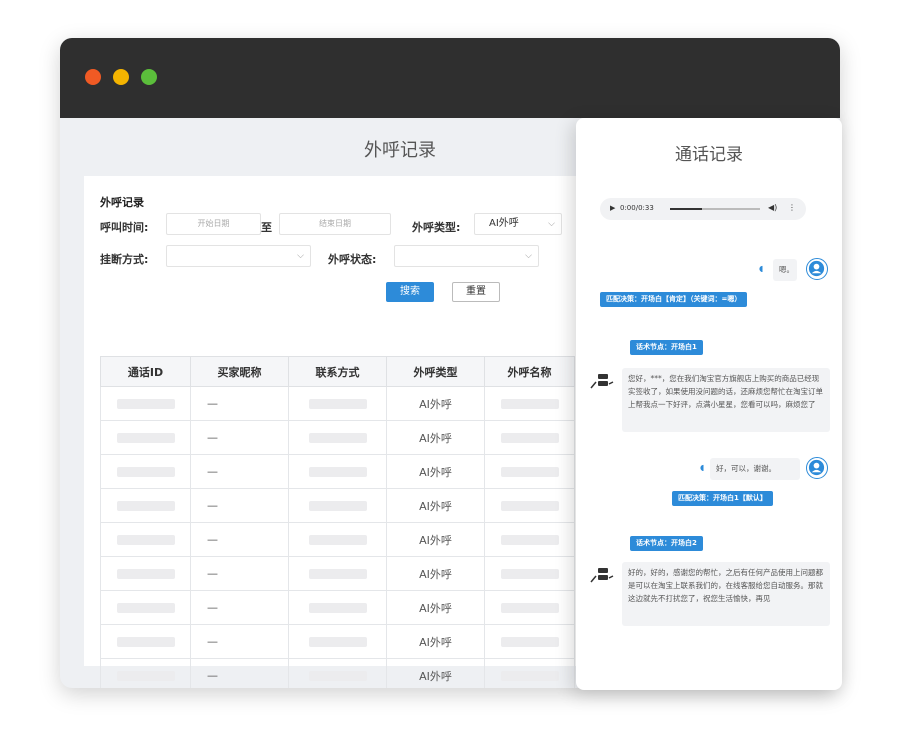 The image size is (906, 734). I want to click on call-type-value: AI外呼, so click(504, 223).